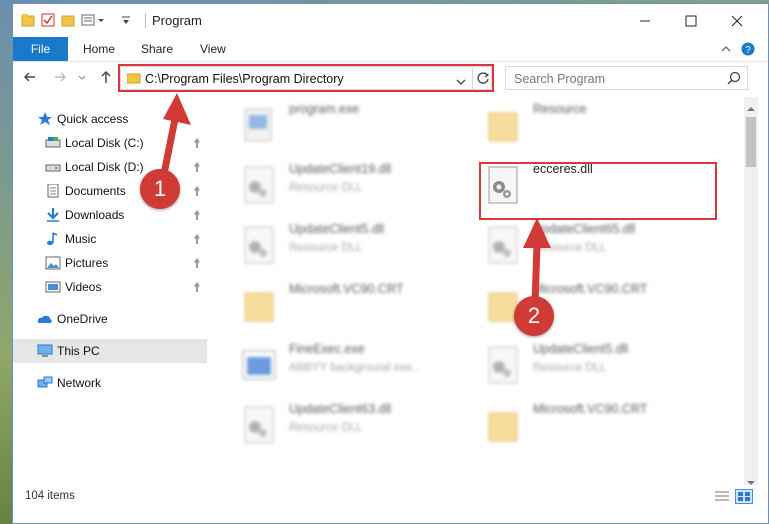 This screenshot has width=769, height=524. Describe the element at coordinates (110, 239) in the screenshot. I see `sidebar-item-music: Music` at that location.